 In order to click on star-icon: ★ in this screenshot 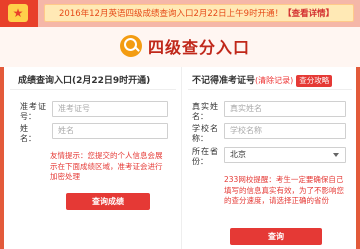, I will do `click(18, 13)`.